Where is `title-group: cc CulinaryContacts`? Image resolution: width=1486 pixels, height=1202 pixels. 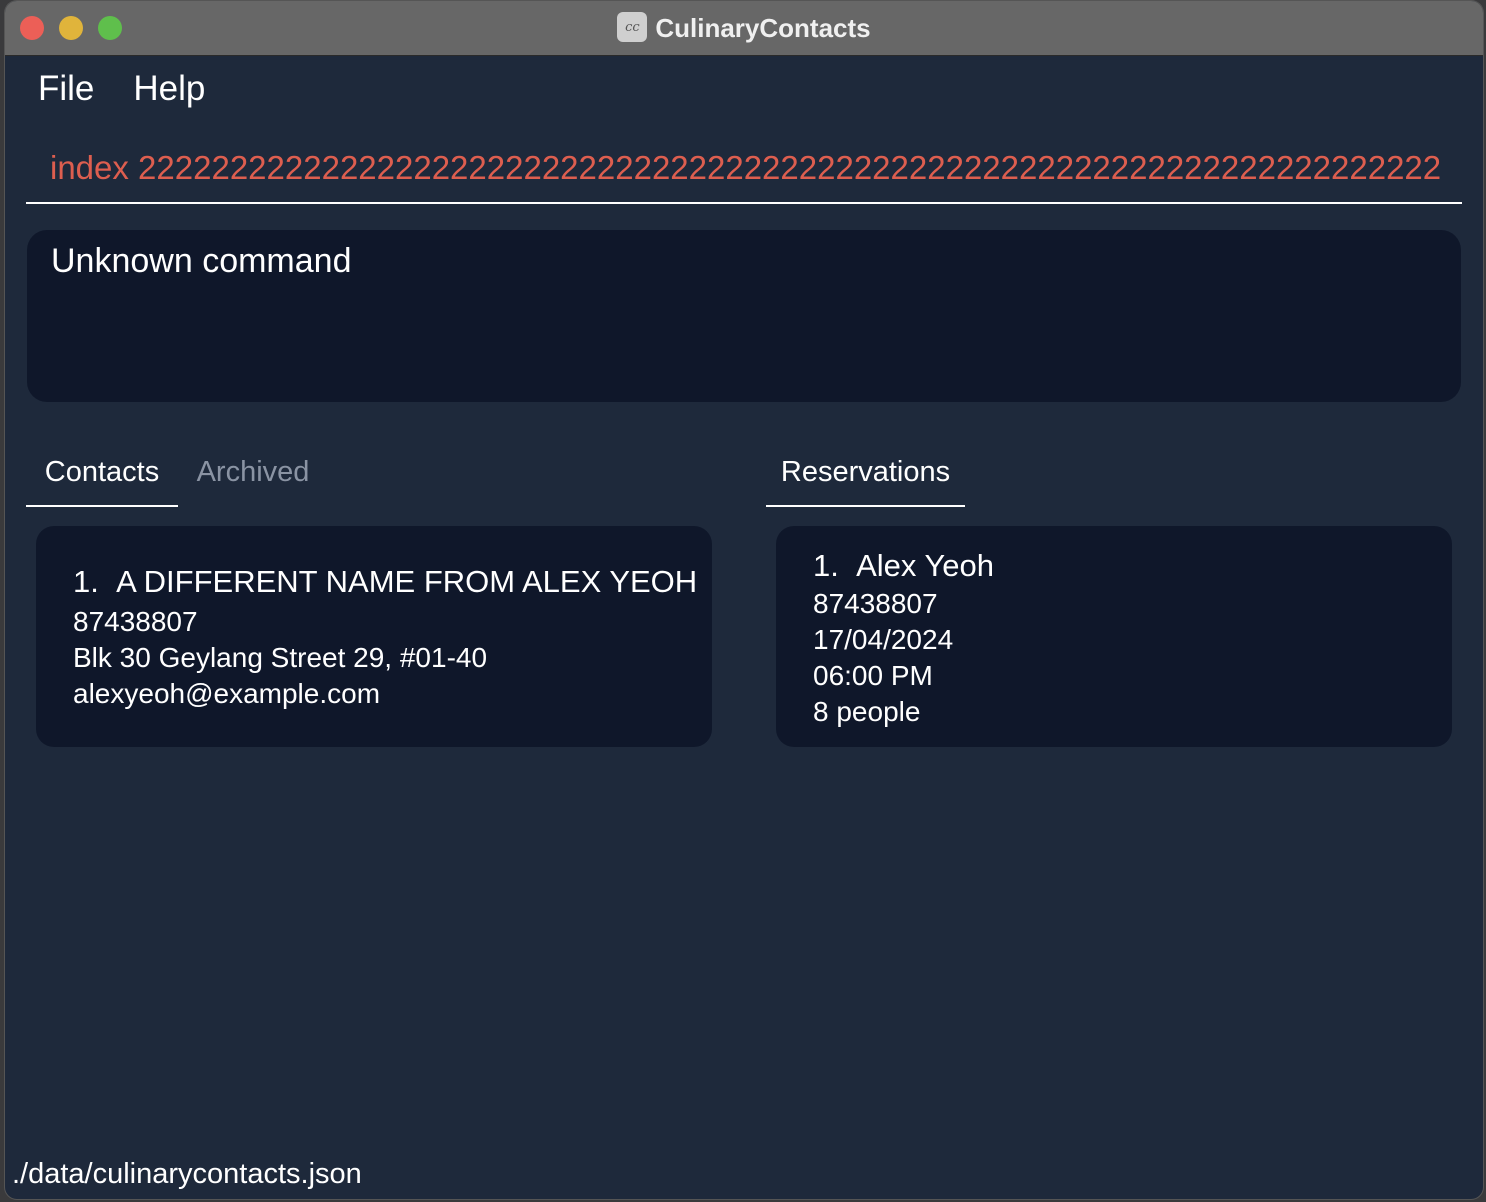
title-group: cc CulinaryContacts is located at coordinates (744, 28).